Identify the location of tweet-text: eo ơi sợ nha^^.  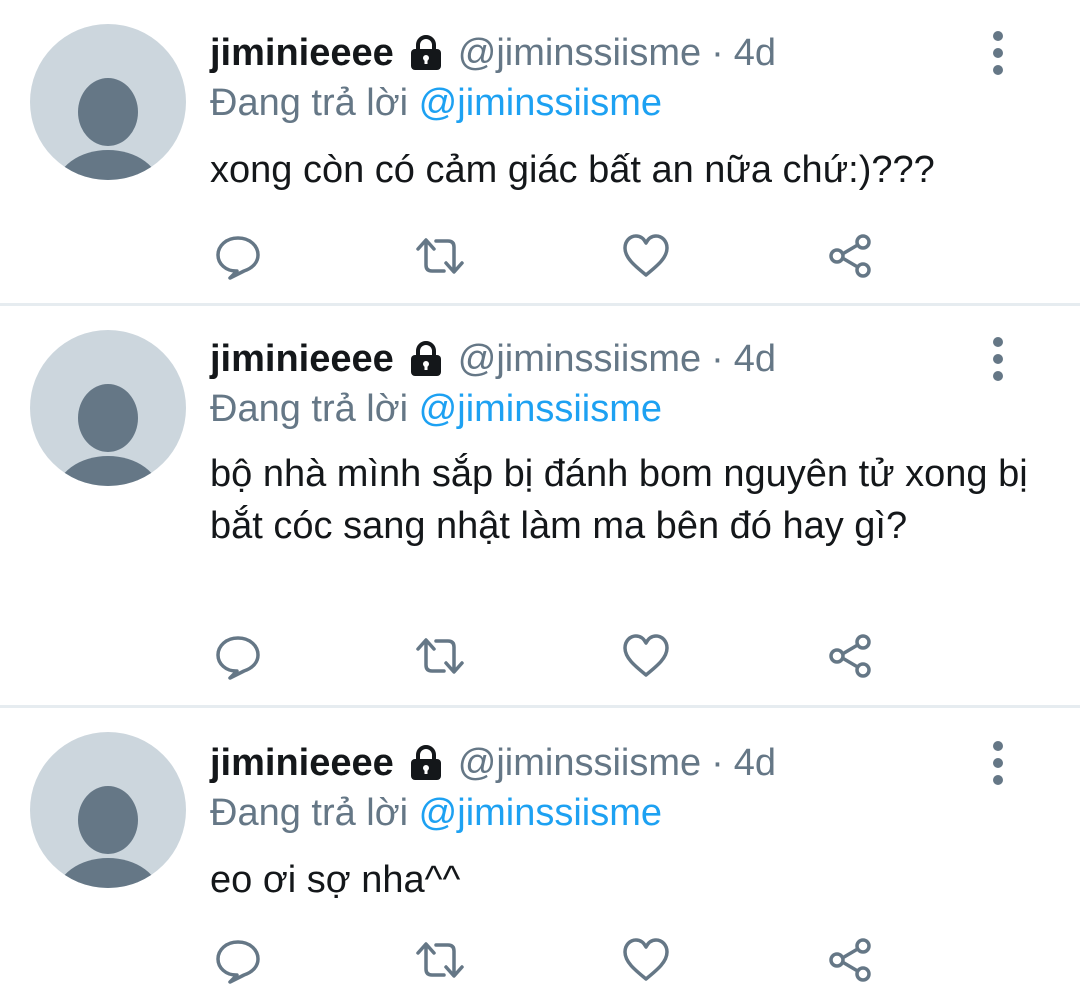
(335, 880).